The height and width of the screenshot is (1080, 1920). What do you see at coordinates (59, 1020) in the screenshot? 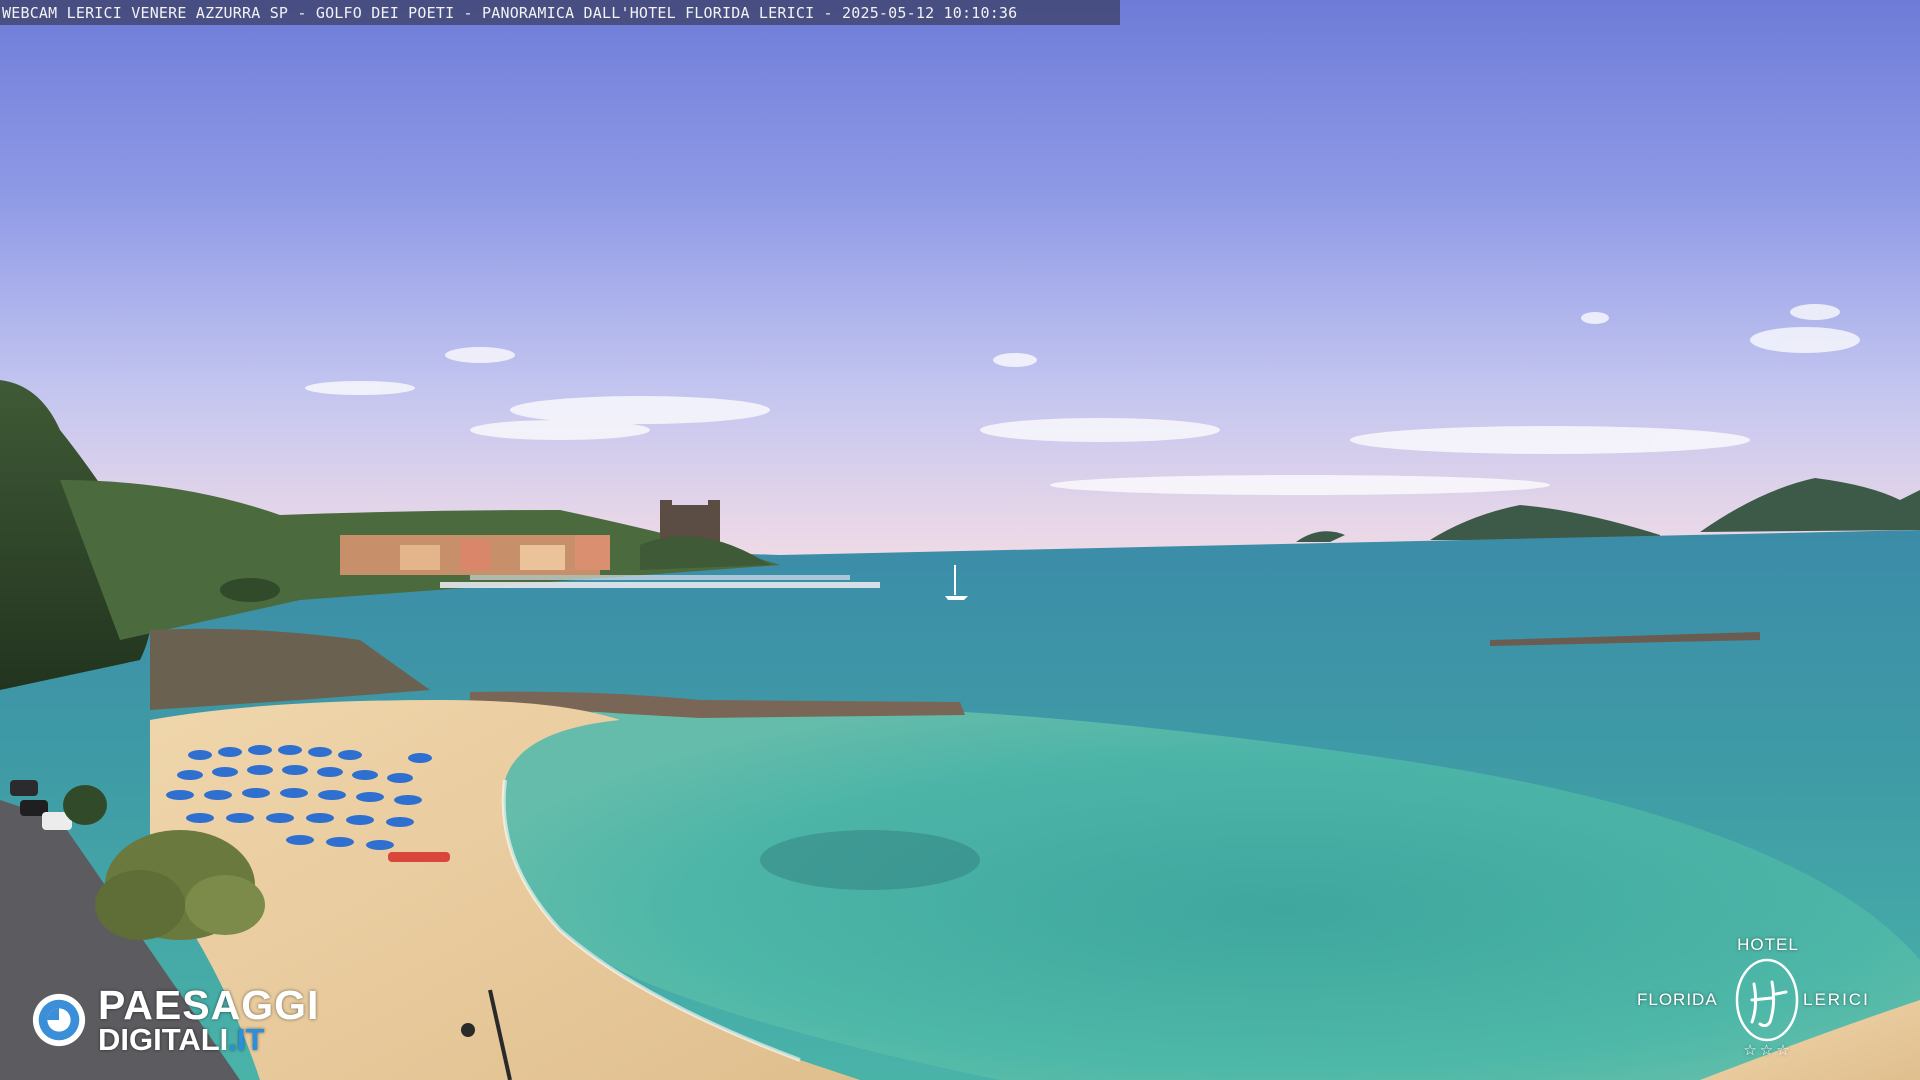
I see `eye-logo-icon` at bounding box center [59, 1020].